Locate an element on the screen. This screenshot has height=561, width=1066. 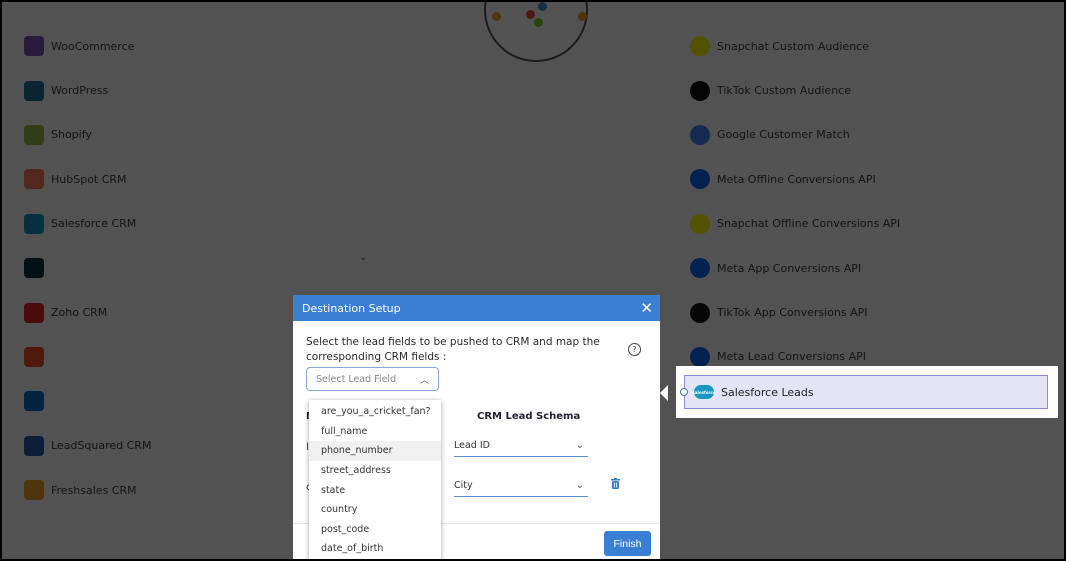
trash-icon is located at coordinates (615, 483).